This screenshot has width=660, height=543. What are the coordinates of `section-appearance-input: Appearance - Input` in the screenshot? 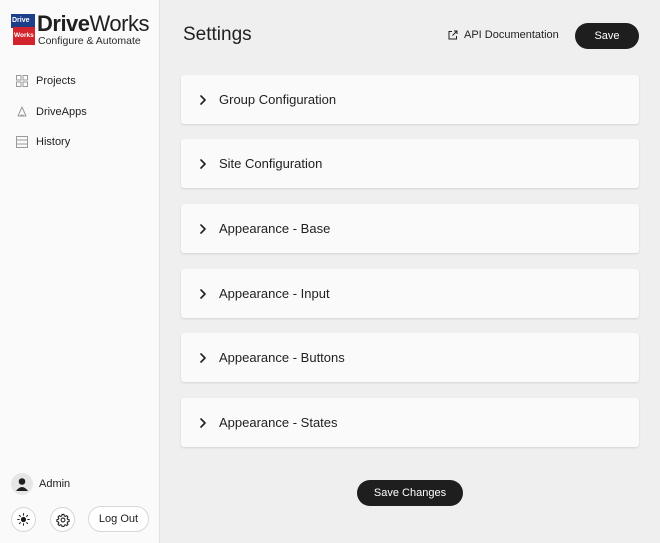 It's located at (410, 293).